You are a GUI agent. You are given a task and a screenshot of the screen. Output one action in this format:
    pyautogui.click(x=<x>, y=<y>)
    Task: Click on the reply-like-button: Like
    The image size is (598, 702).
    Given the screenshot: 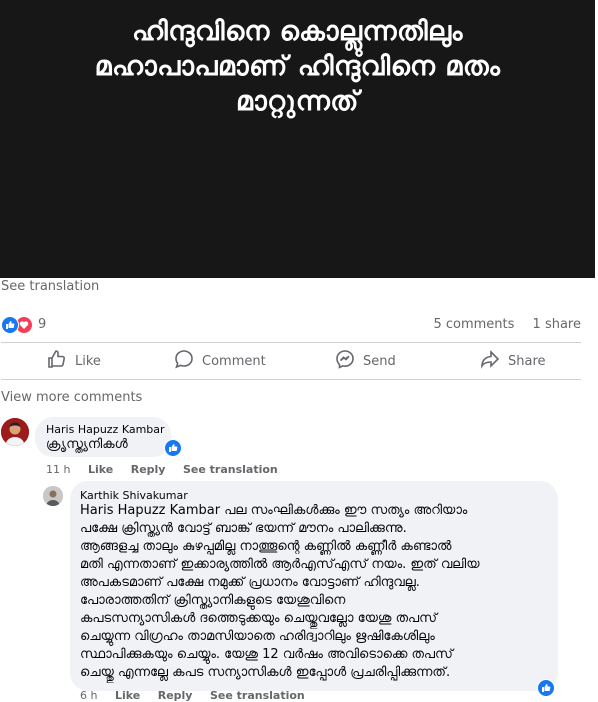 What is the action you would take?
    pyautogui.click(x=127, y=695)
    